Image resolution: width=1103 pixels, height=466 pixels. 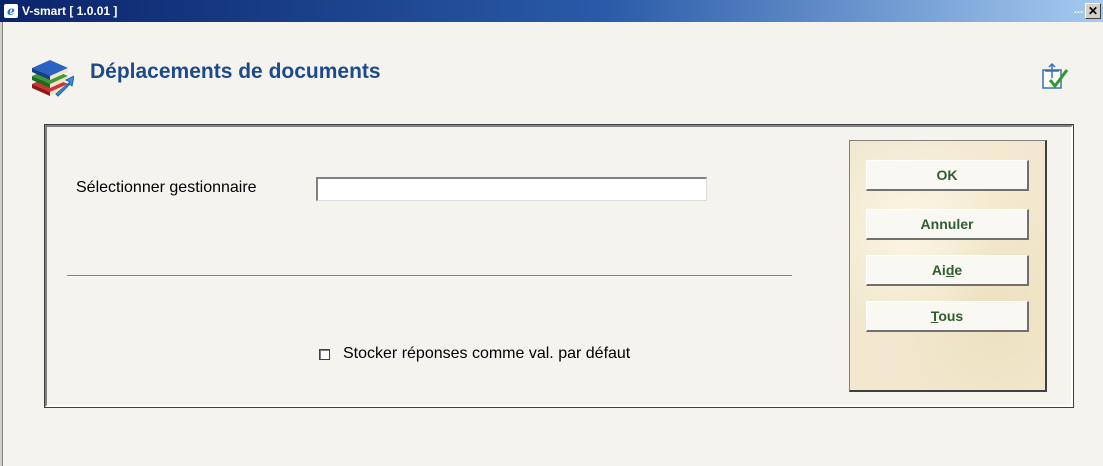 I want to click on divider, so click(x=429, y=276).